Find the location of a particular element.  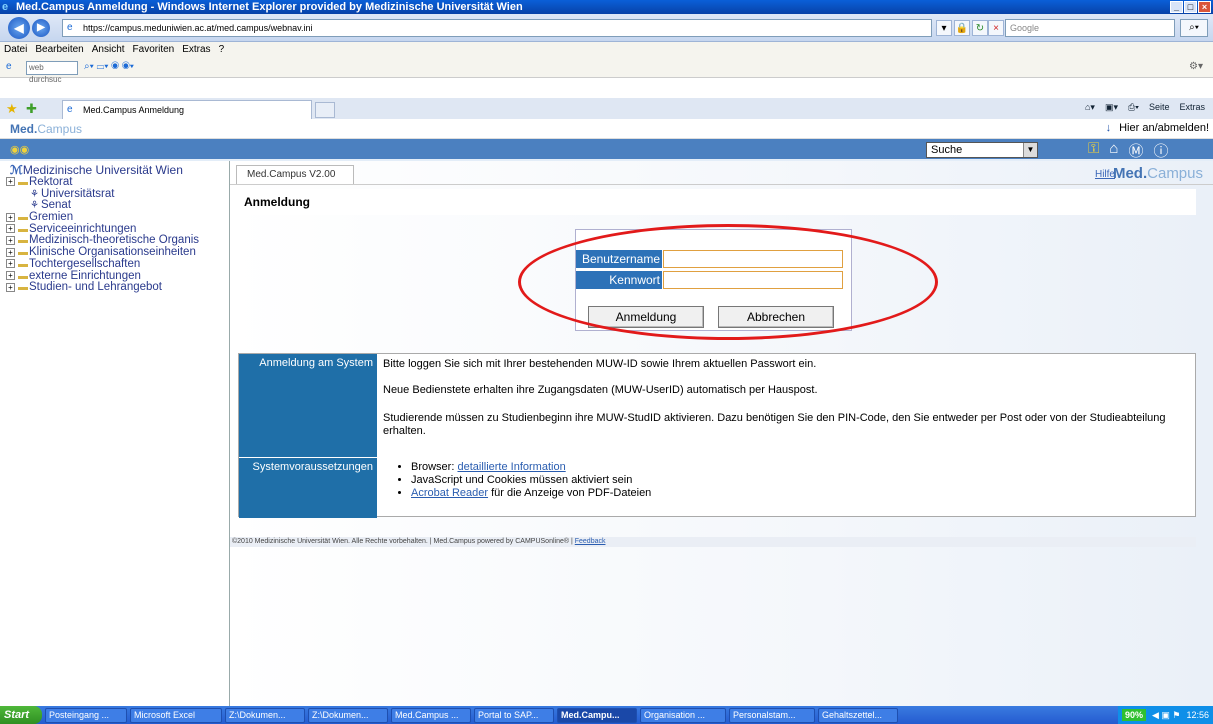

tray-icons: ◀ ▣ ⚑ is located at coordinates (1166, 715).